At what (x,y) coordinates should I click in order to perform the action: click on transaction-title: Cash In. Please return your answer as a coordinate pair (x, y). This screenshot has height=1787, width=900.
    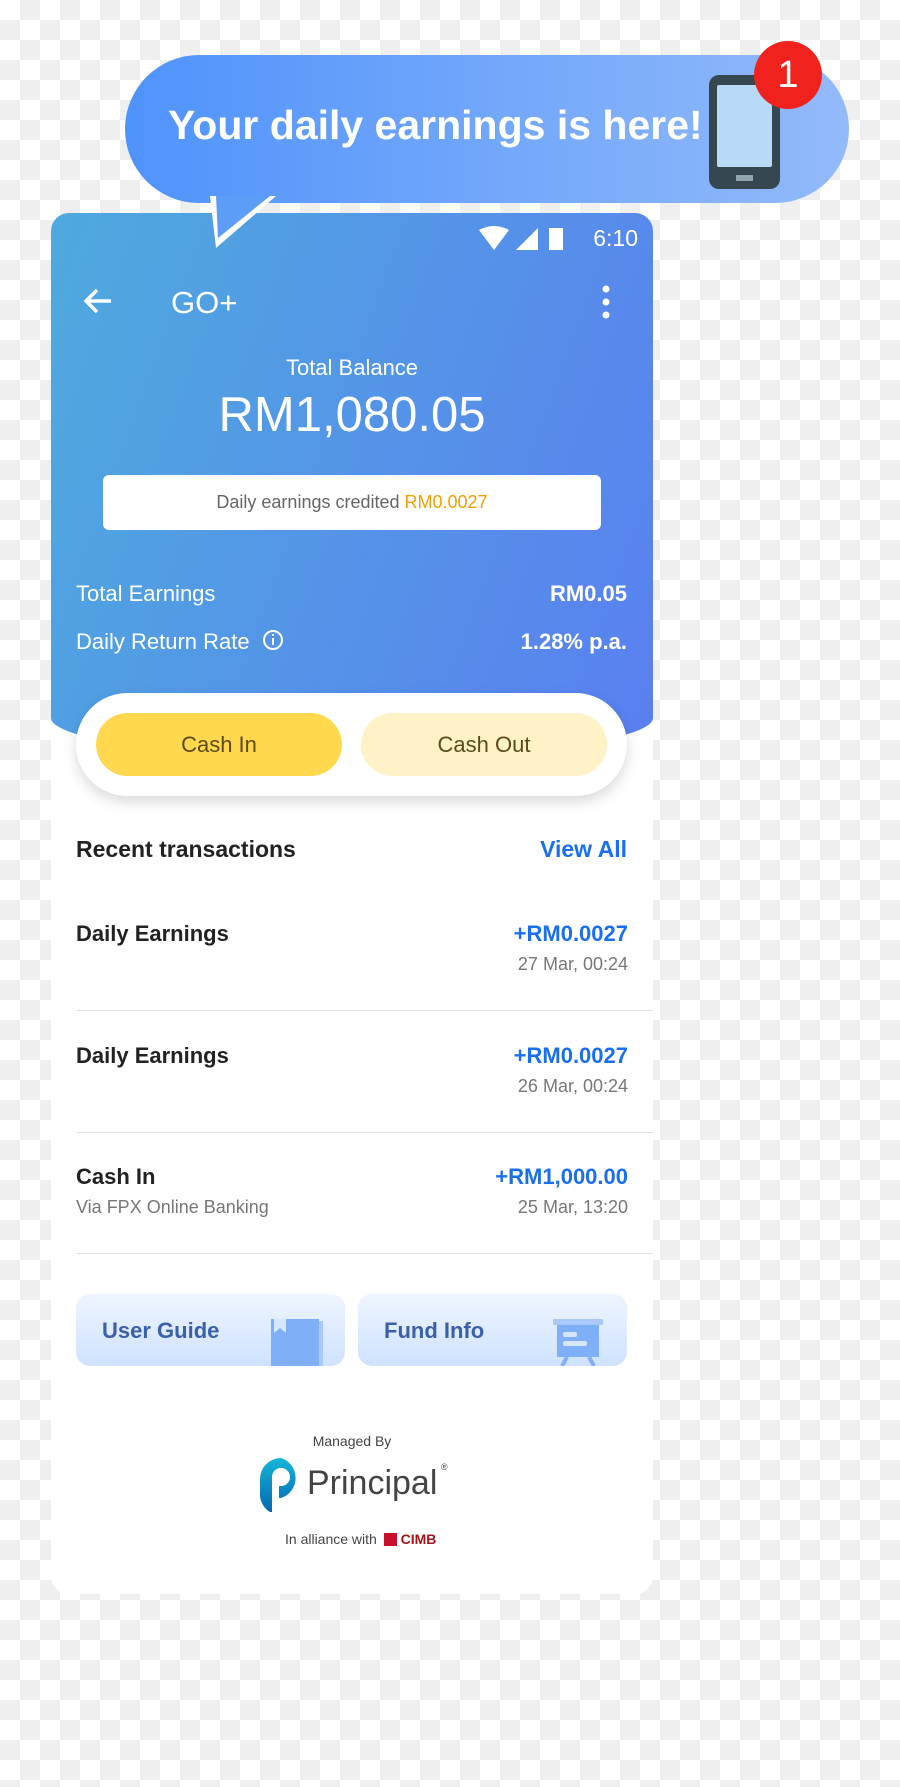
    Looking at the image, I should click on (116, 1176).